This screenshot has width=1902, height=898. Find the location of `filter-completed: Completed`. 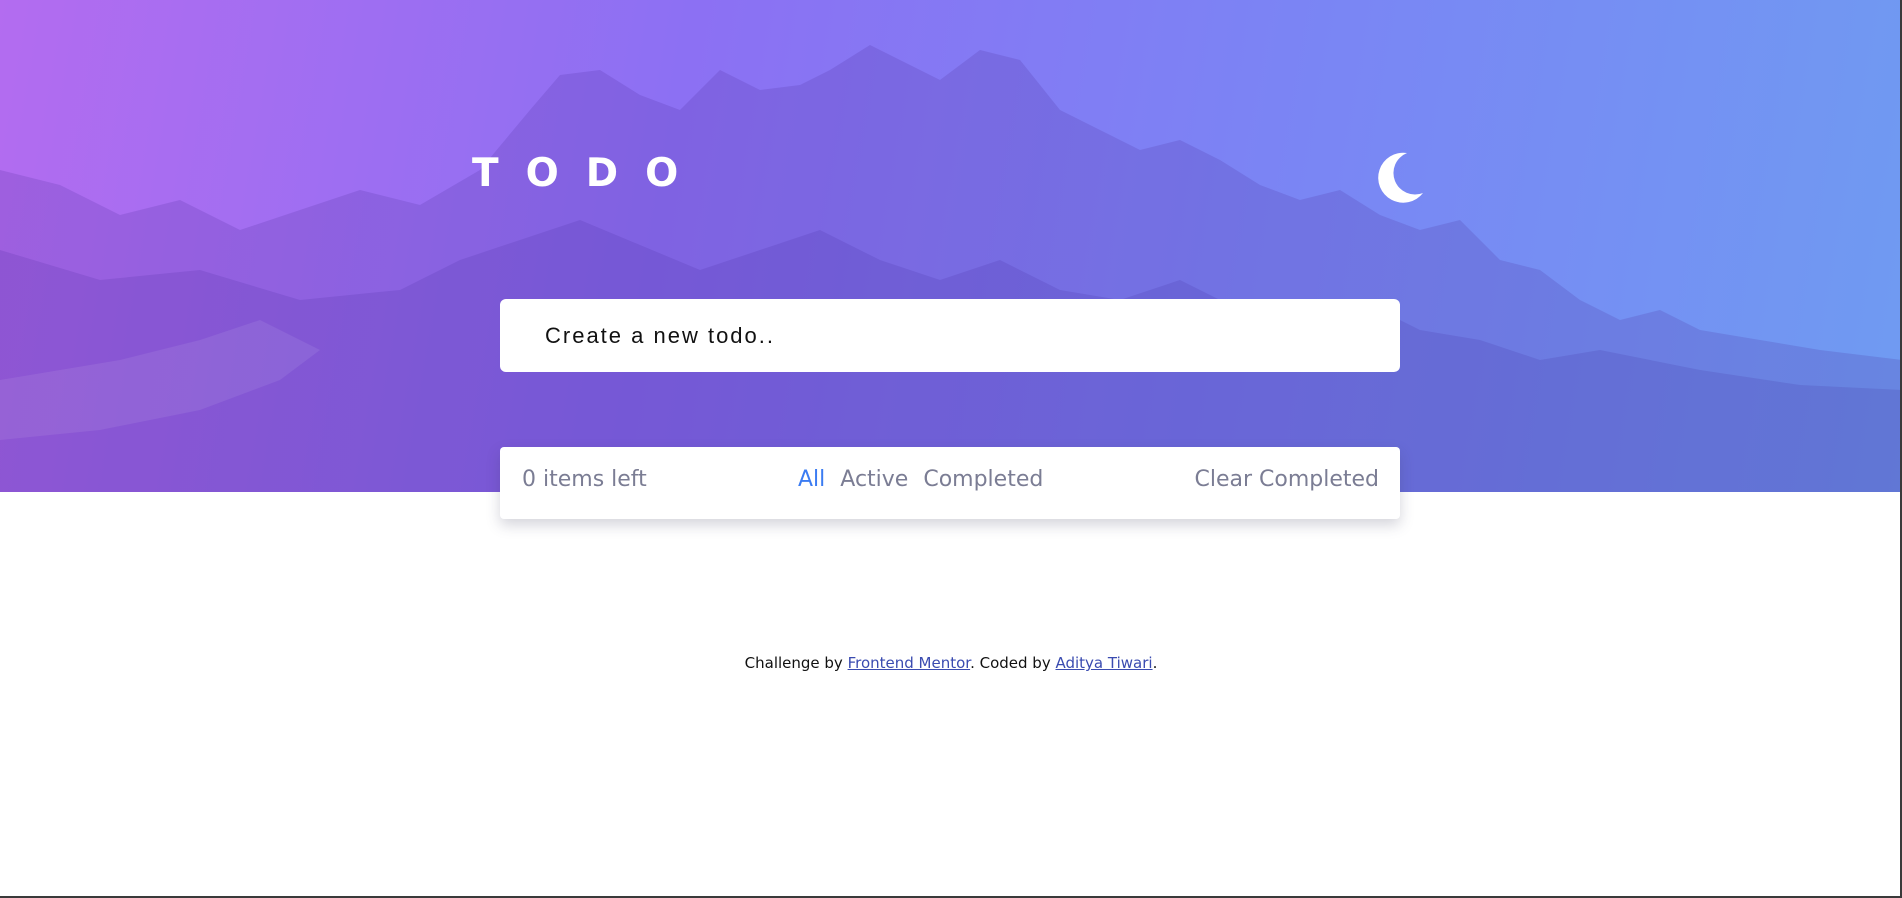

filter-completed: Completed is located at coordinates (983, 479).